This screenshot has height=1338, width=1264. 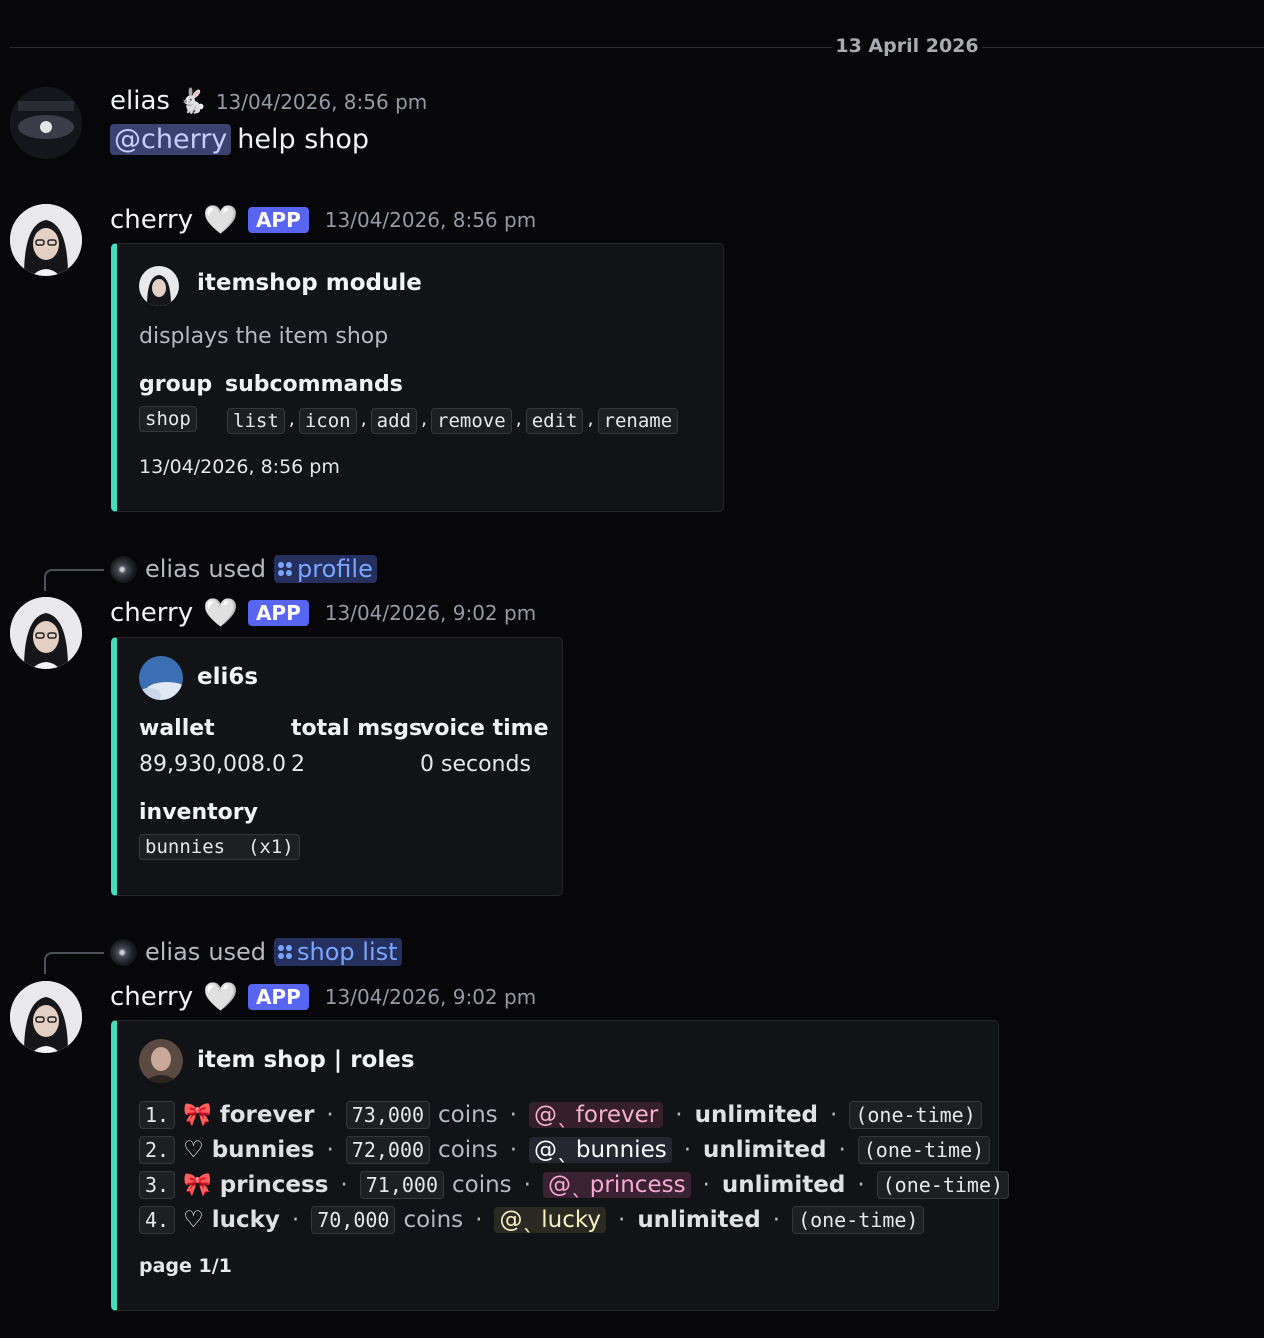 I want to click on role-mention: @ˎ bunnies, so click(x=600, y=1149).